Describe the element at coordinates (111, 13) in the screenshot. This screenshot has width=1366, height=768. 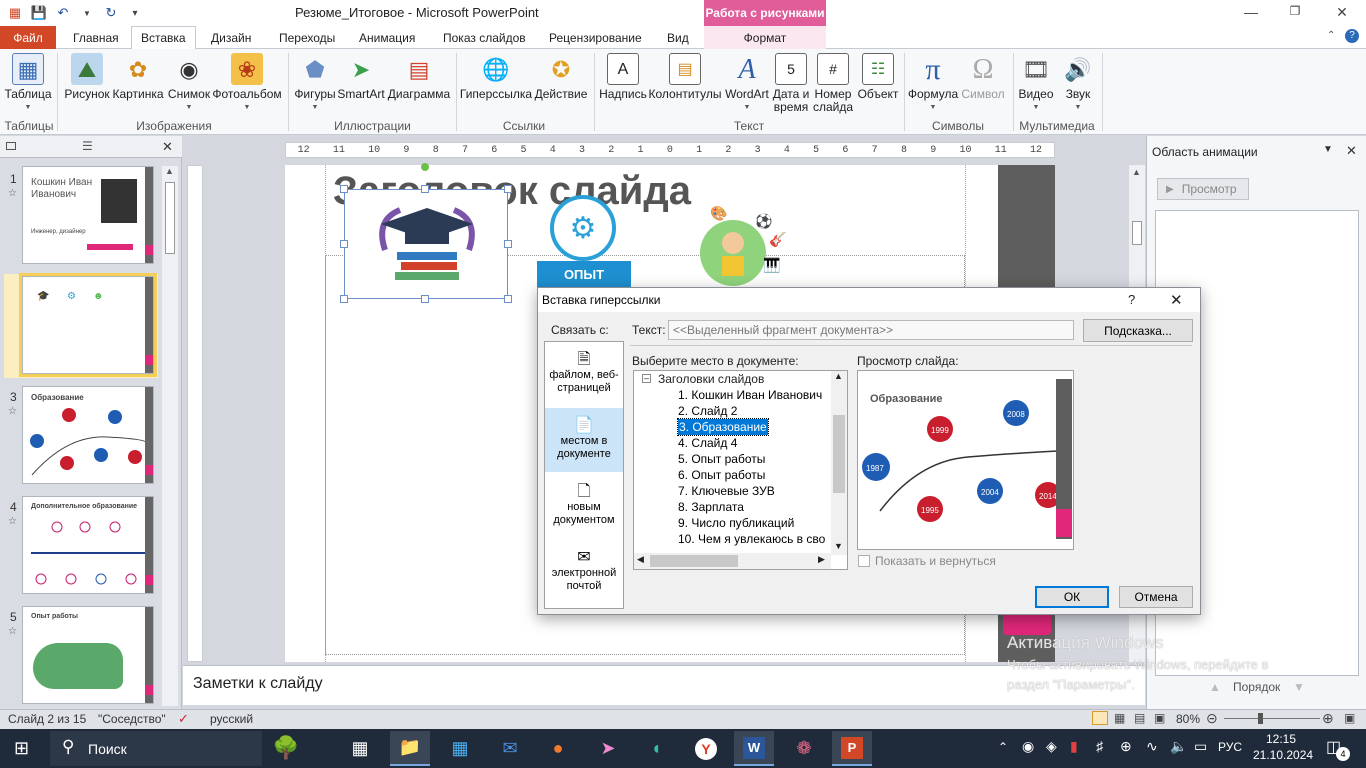
I see `redo-icon: ↻` at that location.